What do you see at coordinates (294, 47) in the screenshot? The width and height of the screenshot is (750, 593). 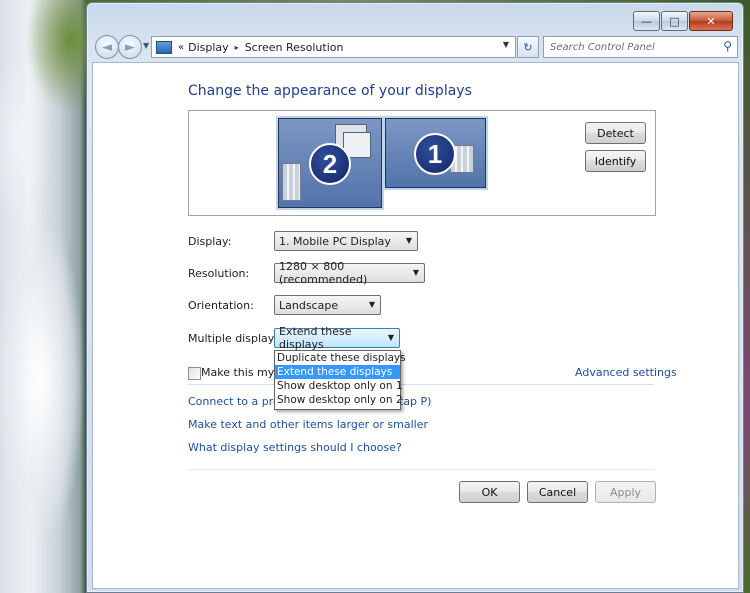 I see `breadcrumb-screen-resolution: Screen Resolution` at bounding box center [294, 47].